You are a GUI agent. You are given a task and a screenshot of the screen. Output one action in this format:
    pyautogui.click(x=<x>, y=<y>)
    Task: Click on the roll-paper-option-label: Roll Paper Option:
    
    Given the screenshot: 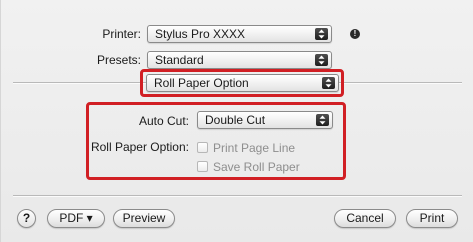 What is the action you would take?
    pyautogui.click(x=139, y=147)
    